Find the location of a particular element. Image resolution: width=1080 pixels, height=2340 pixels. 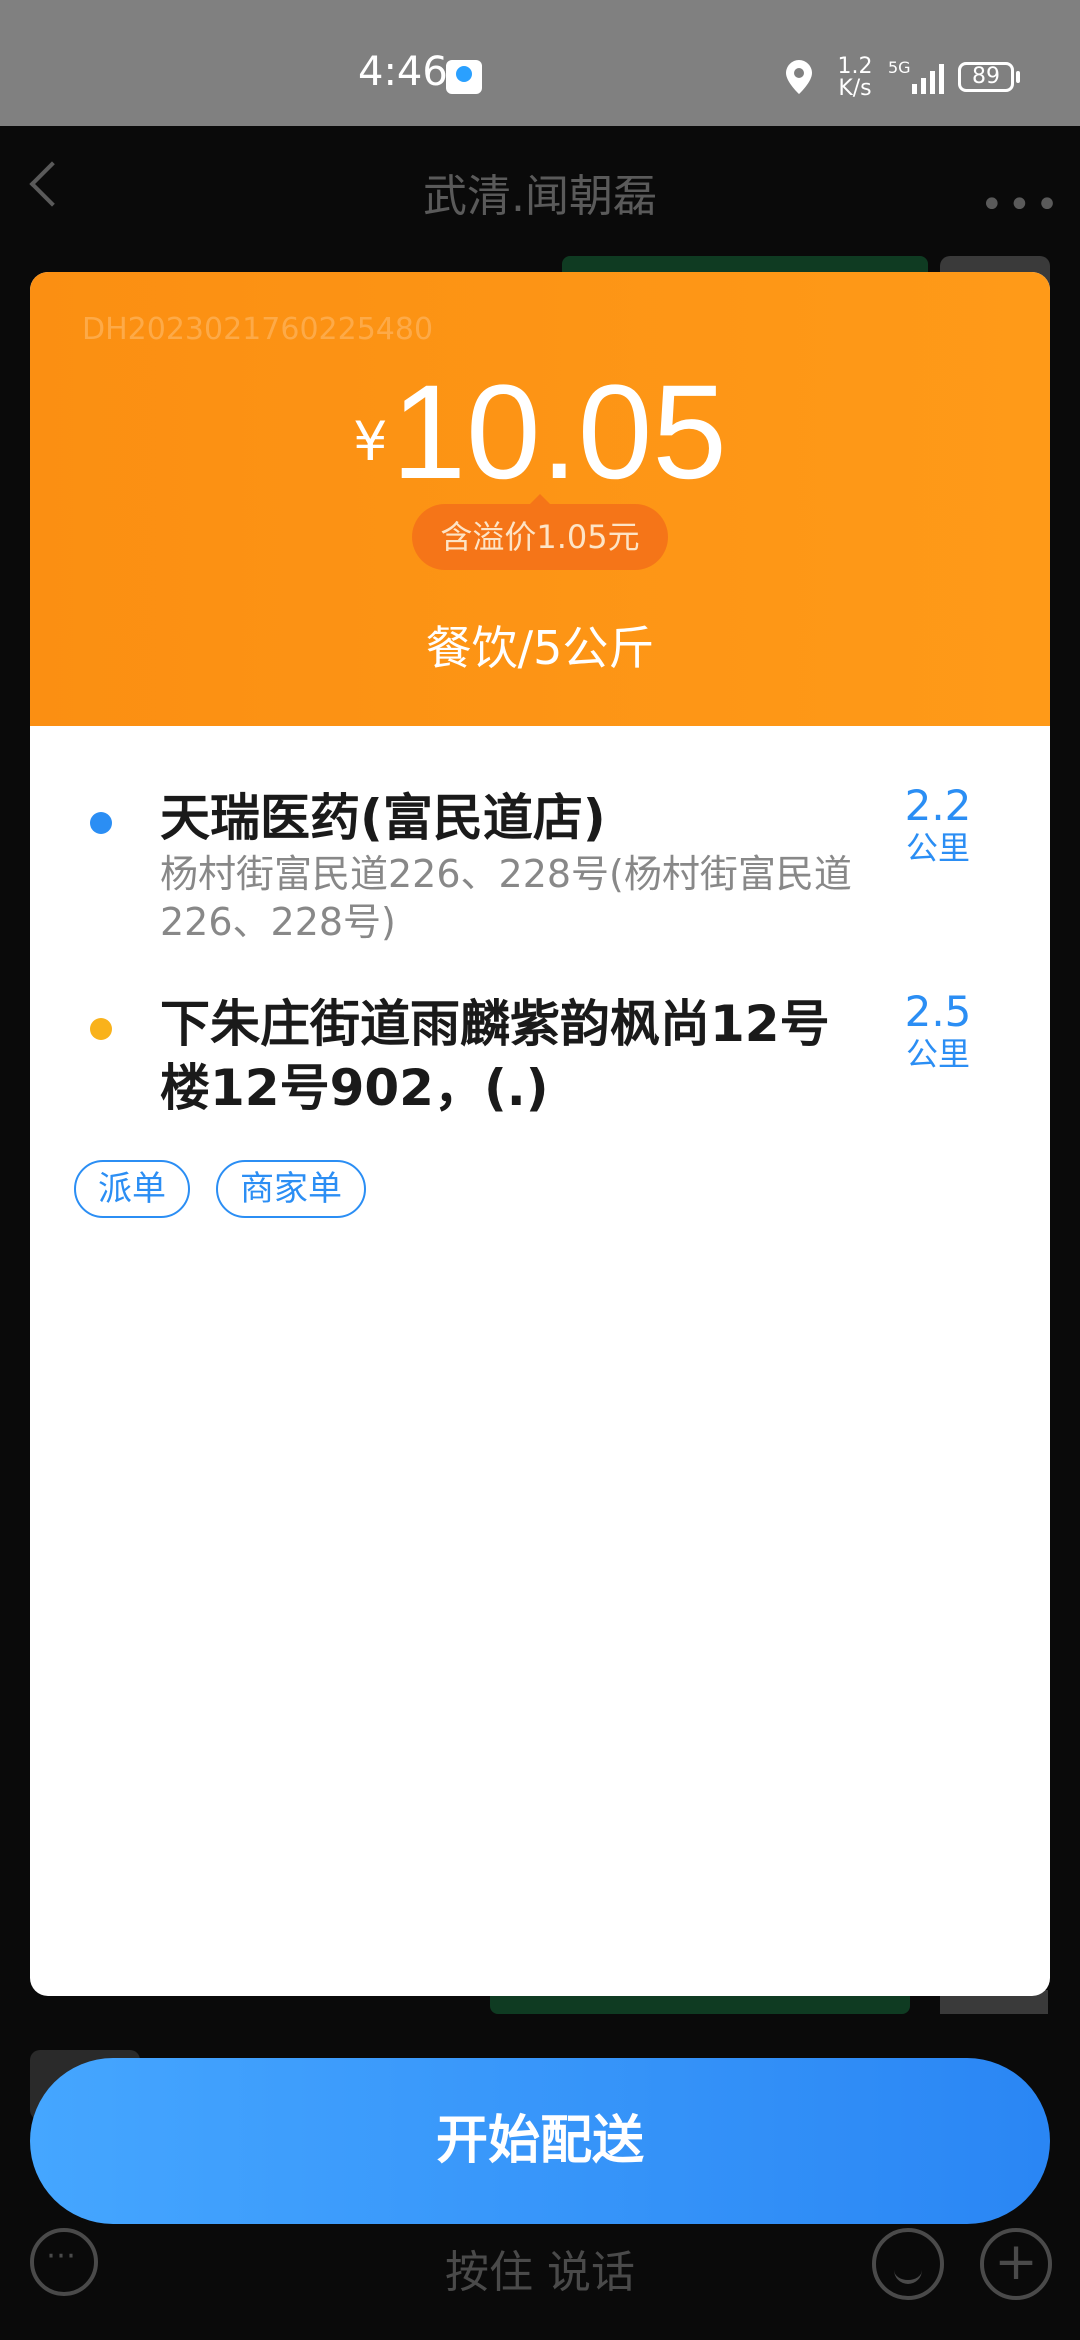

price-amount: 10.05 is located at coordinates (559, 432).